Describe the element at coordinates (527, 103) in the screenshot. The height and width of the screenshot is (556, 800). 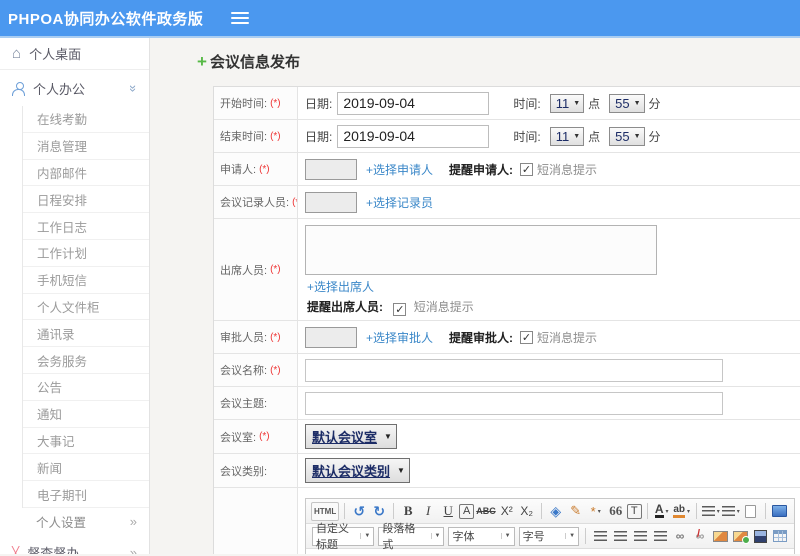
I see `time-label: 时间:` at that location.